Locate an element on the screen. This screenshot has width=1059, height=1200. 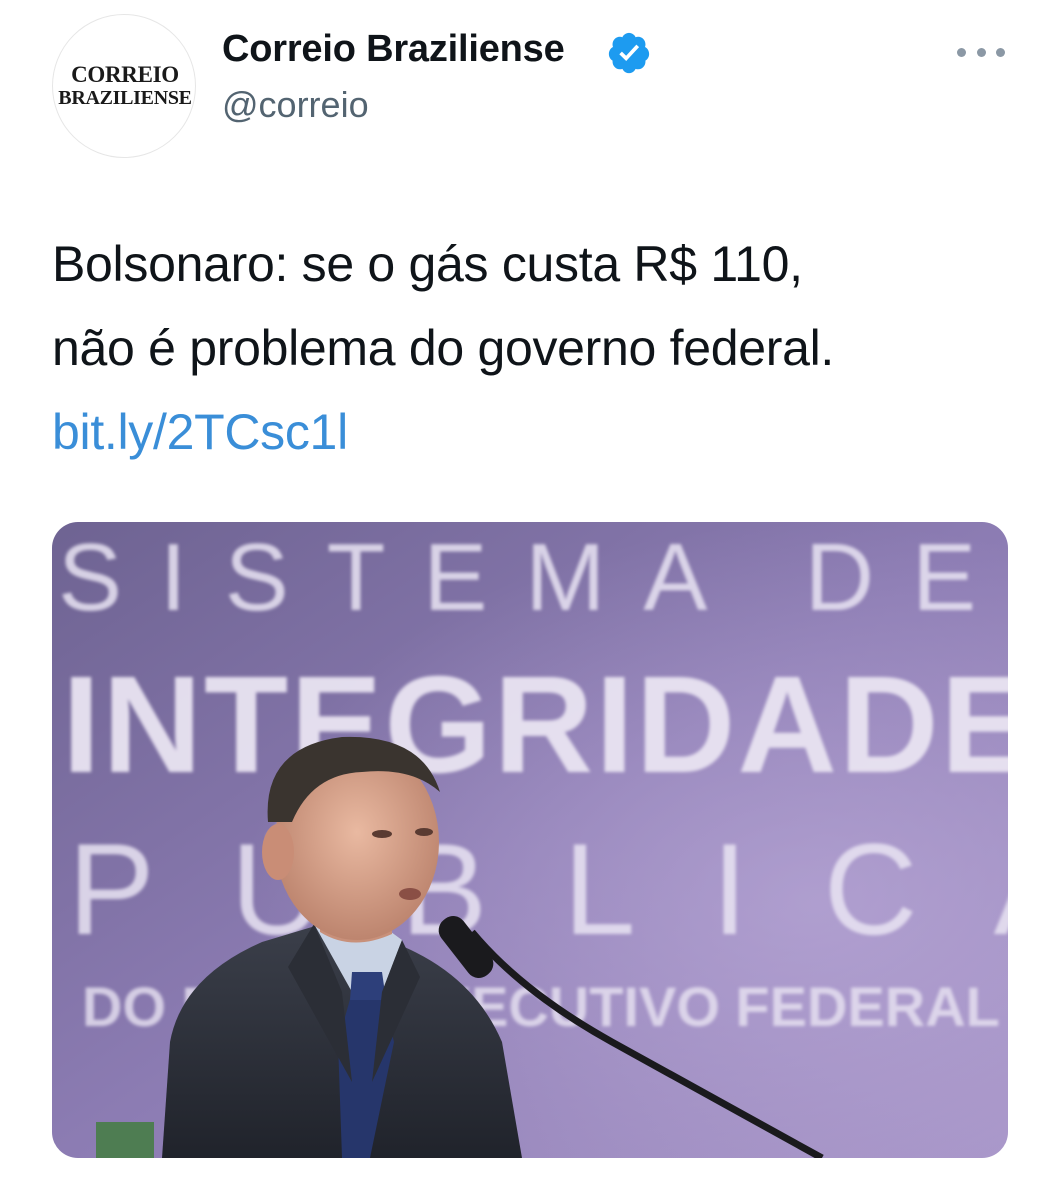
banner-line-1: SISTEMA DE is located at coordinates (533, 577).